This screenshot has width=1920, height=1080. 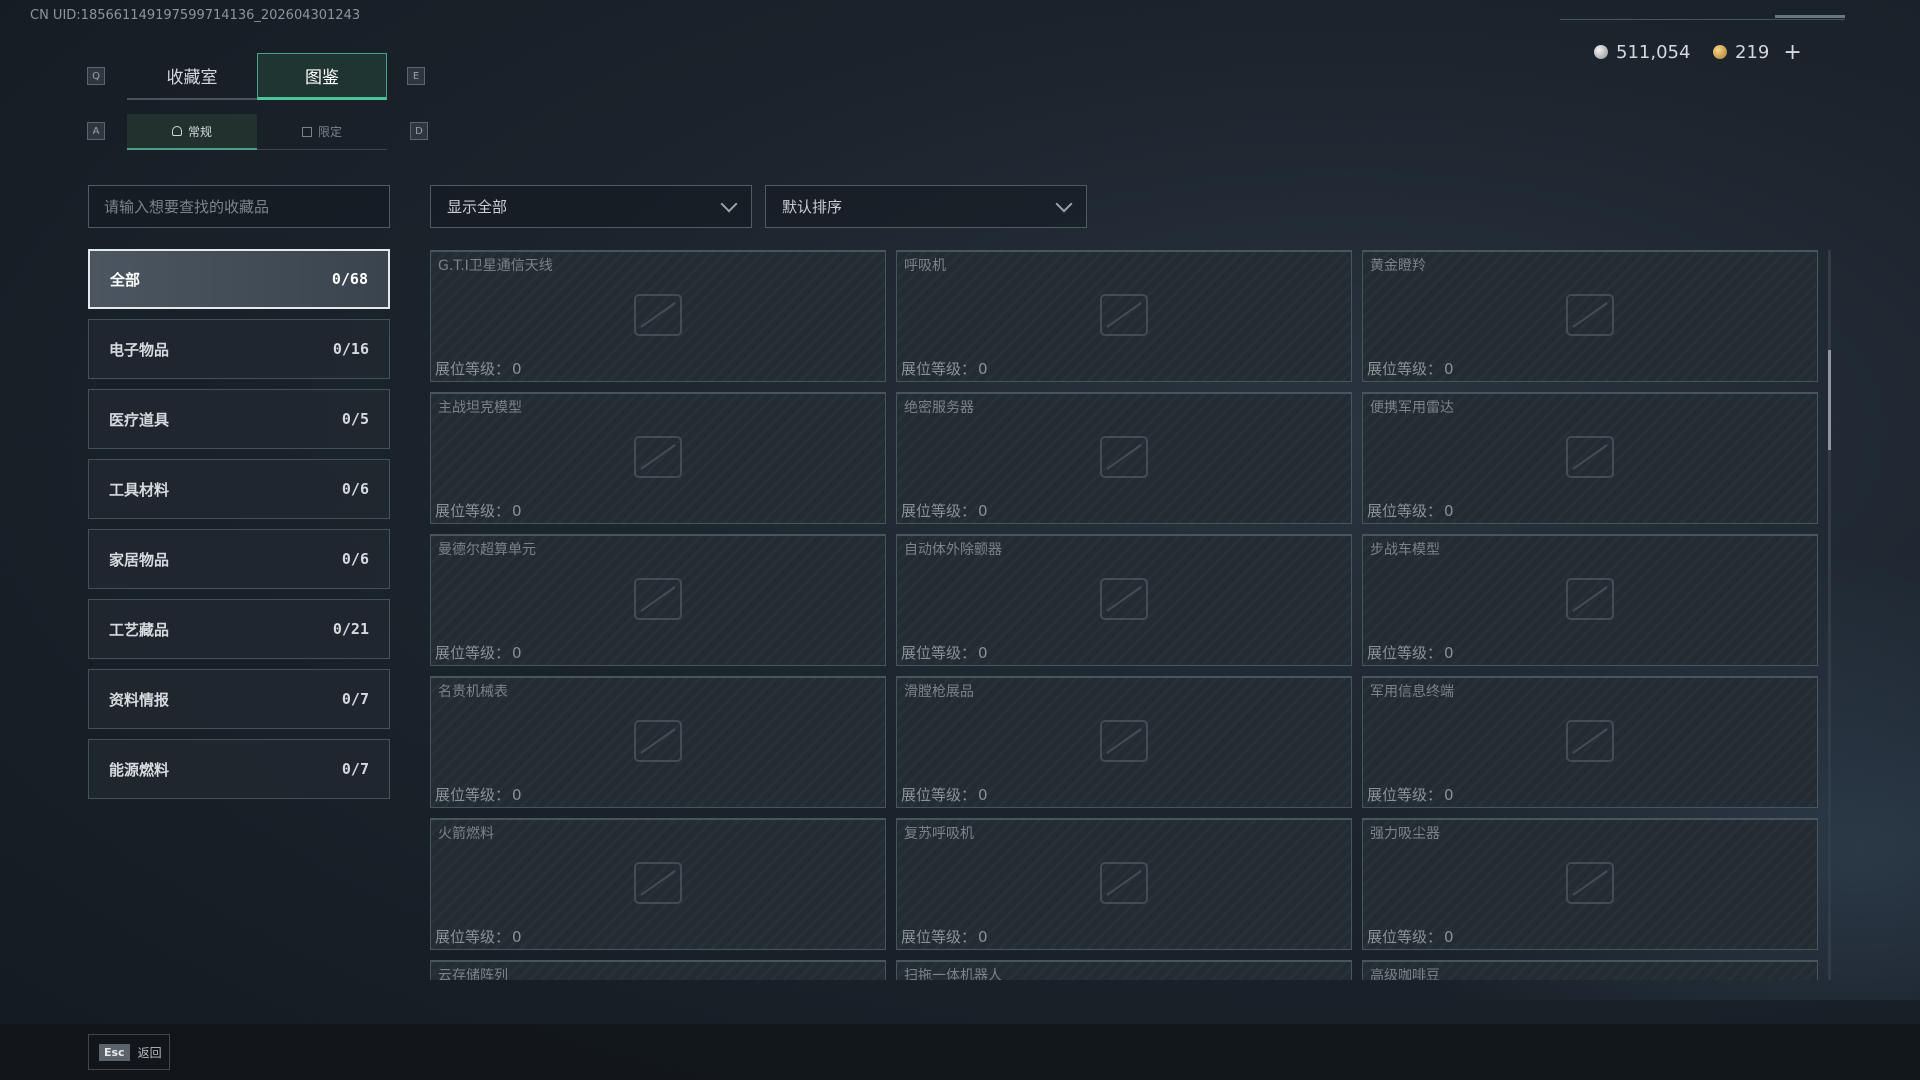 I want to click on search-input, so click(x=239, y=206).